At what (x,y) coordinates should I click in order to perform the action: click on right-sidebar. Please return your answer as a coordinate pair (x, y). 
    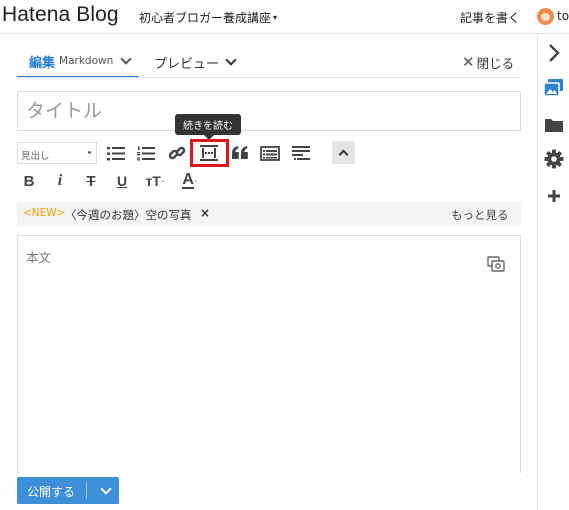
    Looking at the image, I should click on (553, 272).